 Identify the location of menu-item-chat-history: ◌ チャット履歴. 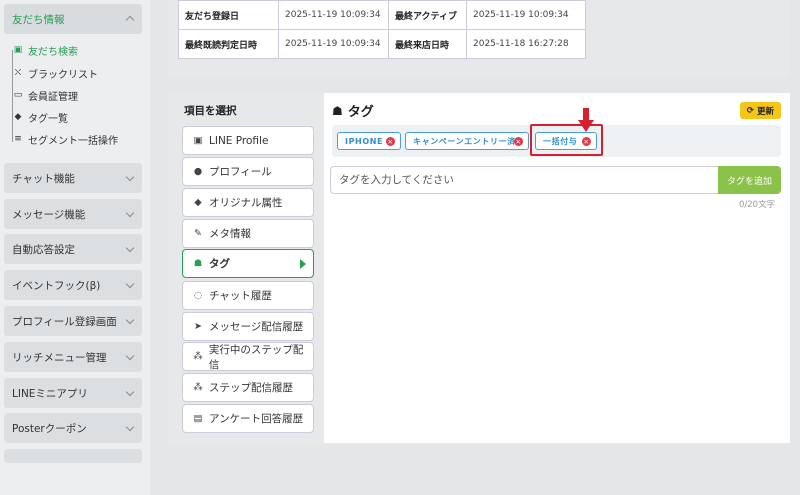
(248, 295).